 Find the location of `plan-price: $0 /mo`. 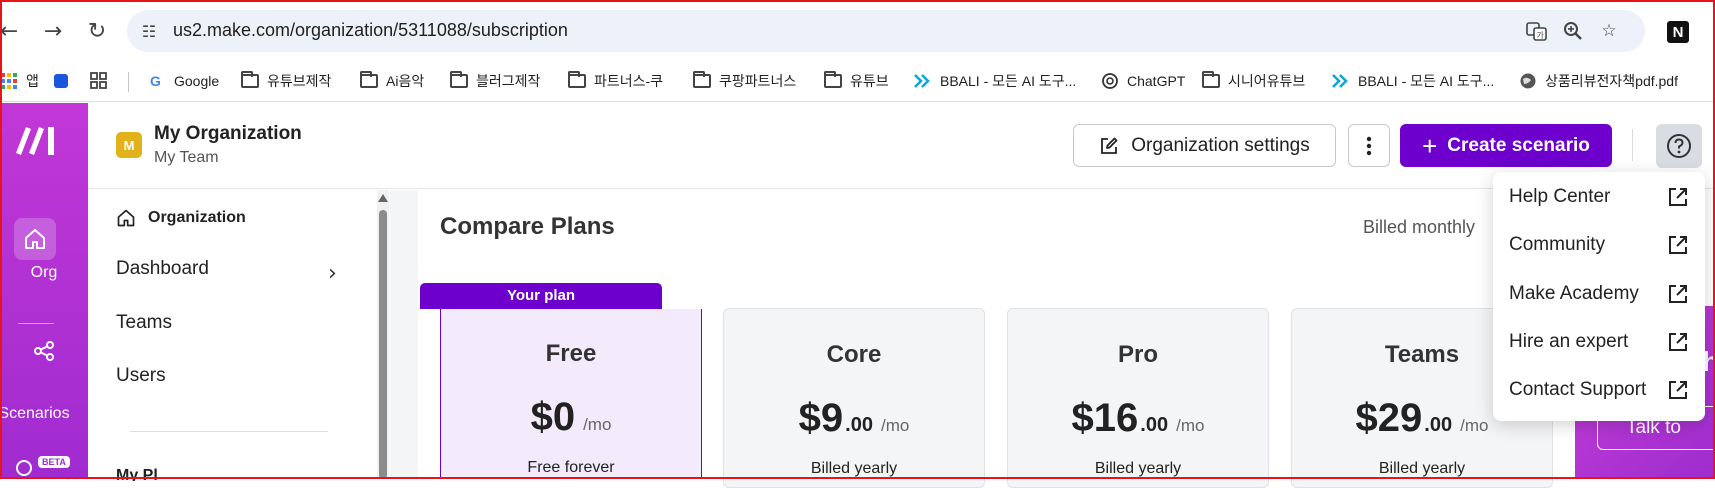

plan-price: $0 /mo is located at coordinates (571, 417).